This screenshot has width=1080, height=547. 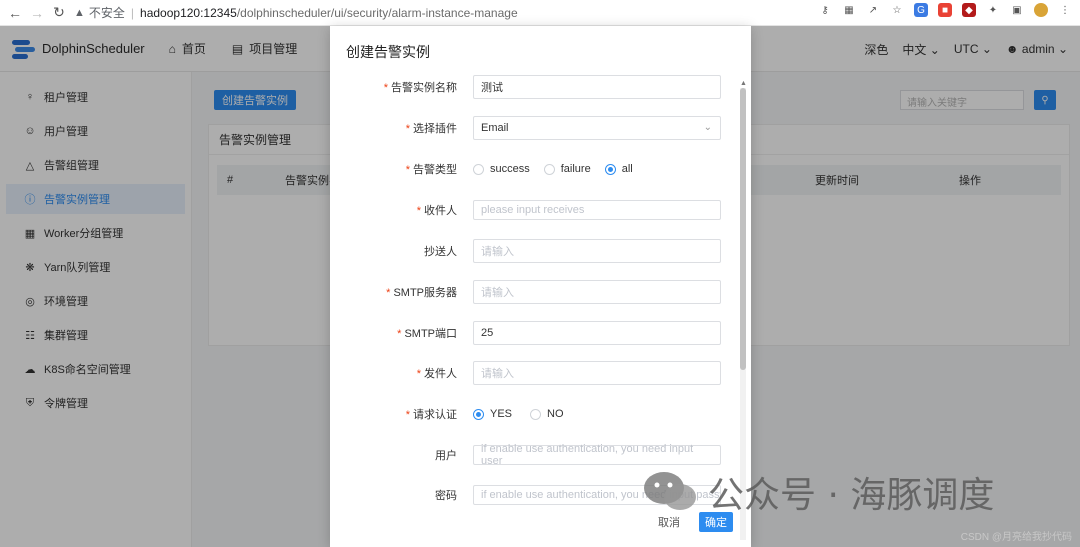 I want to click on chevron-down-icon: ⌄, so click(x=707, y=127).